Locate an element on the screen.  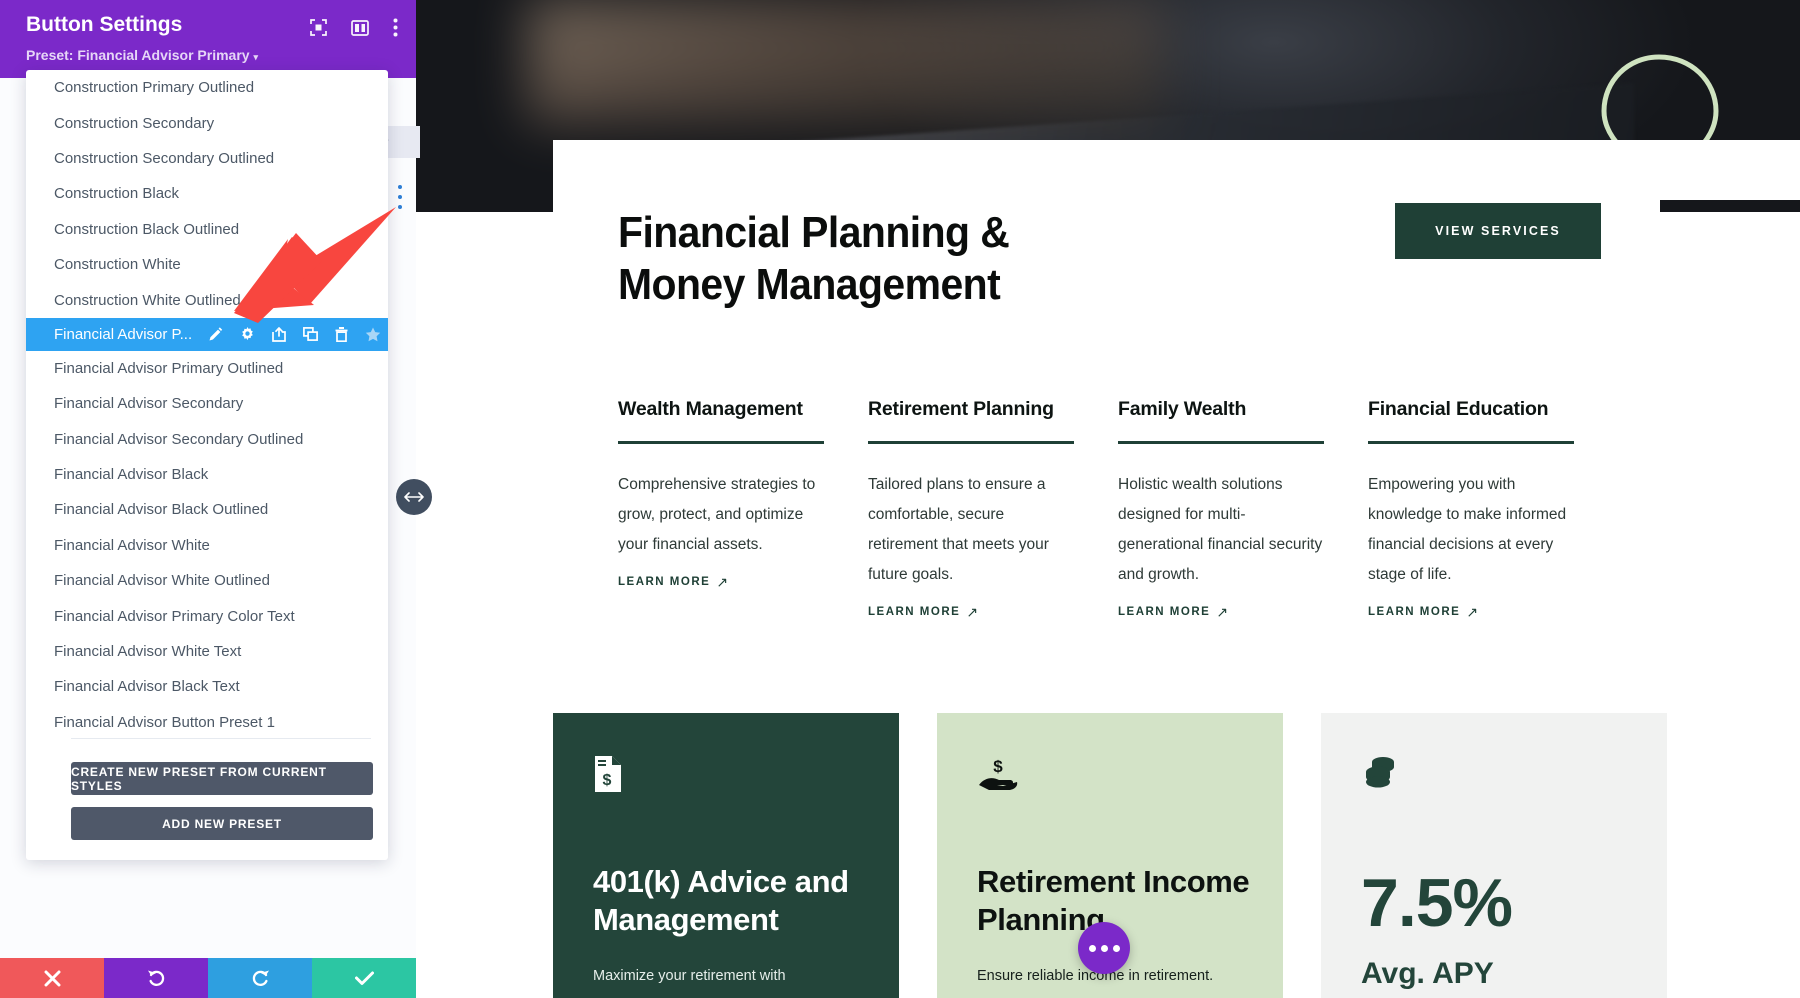
service-title: Retirement Planning is located at coordinates (961, 409).